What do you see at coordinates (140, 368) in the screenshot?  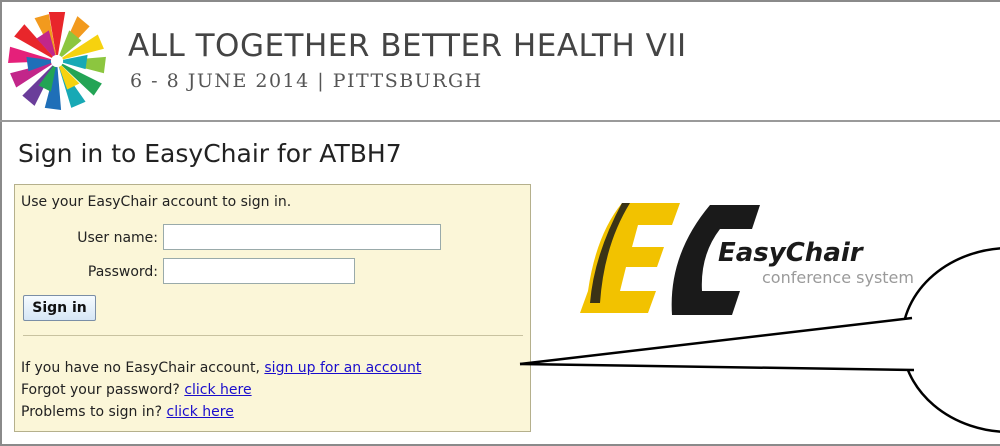 I see `no-account-text: If you have no EasyChair account,` at bounding box center [140, 368].